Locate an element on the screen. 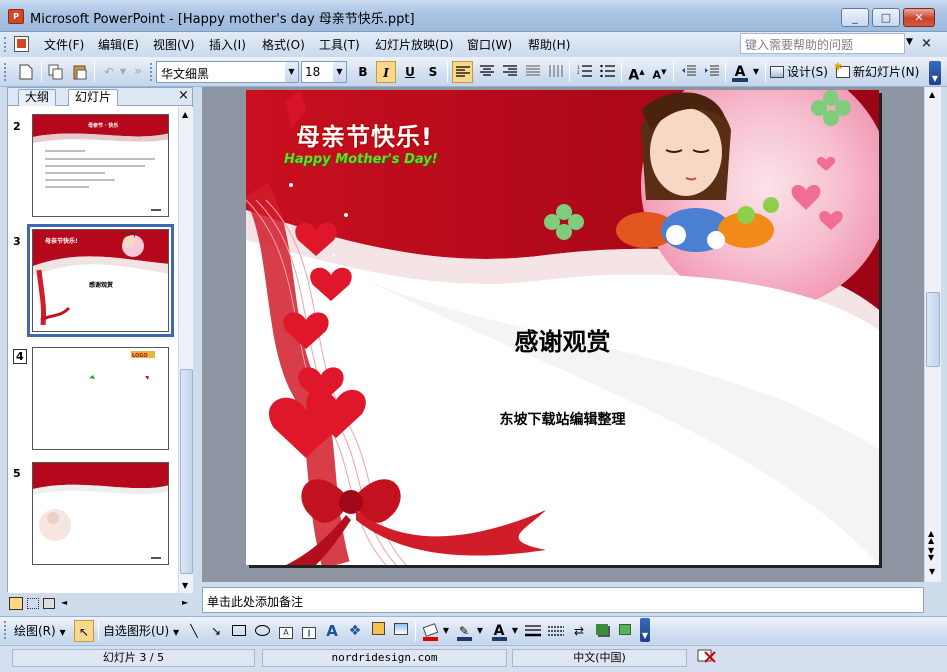 This screenshot has height=672, width=947. align-center-icon is located at coordinates (486, 72).